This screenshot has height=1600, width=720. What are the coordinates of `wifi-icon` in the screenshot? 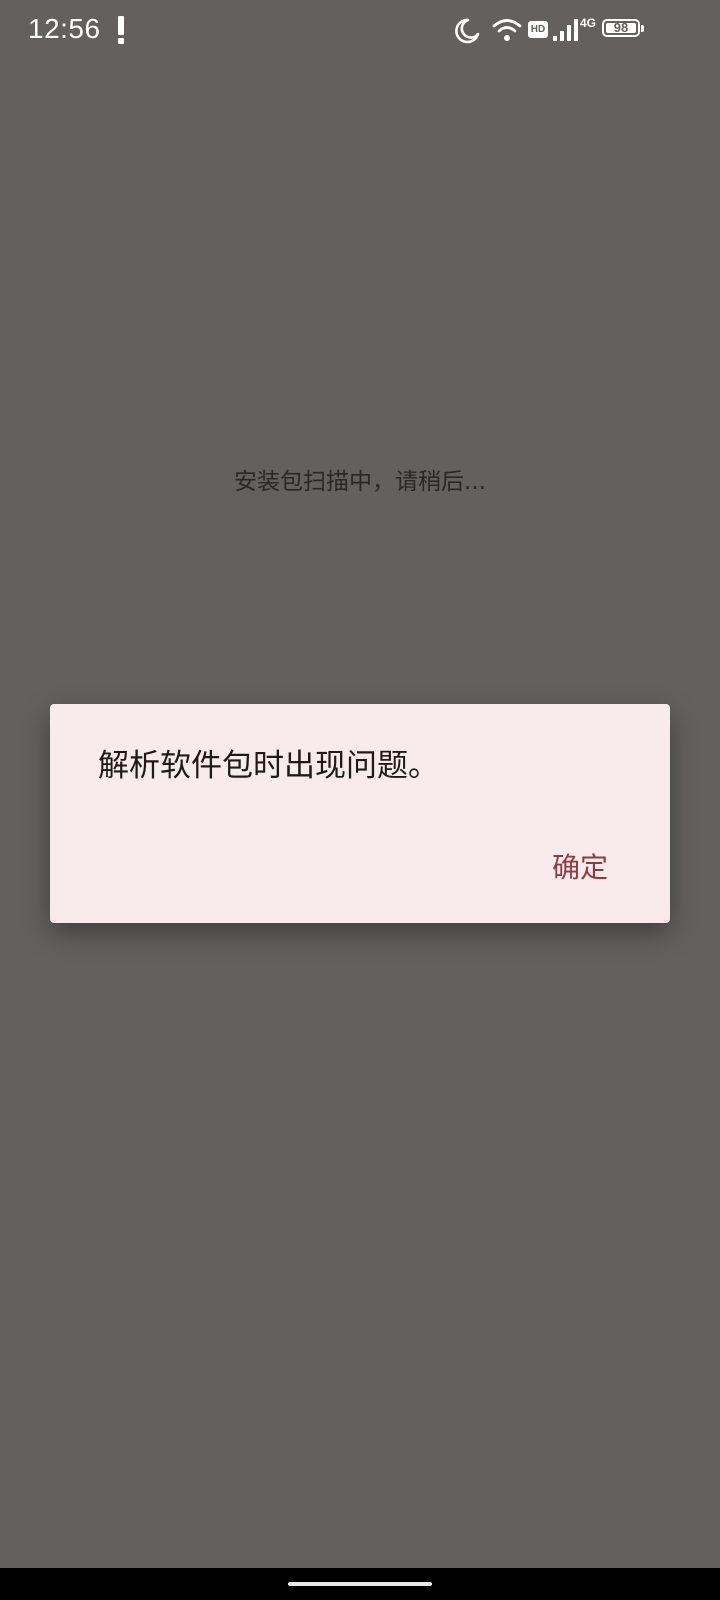 It's located at (507, 30).